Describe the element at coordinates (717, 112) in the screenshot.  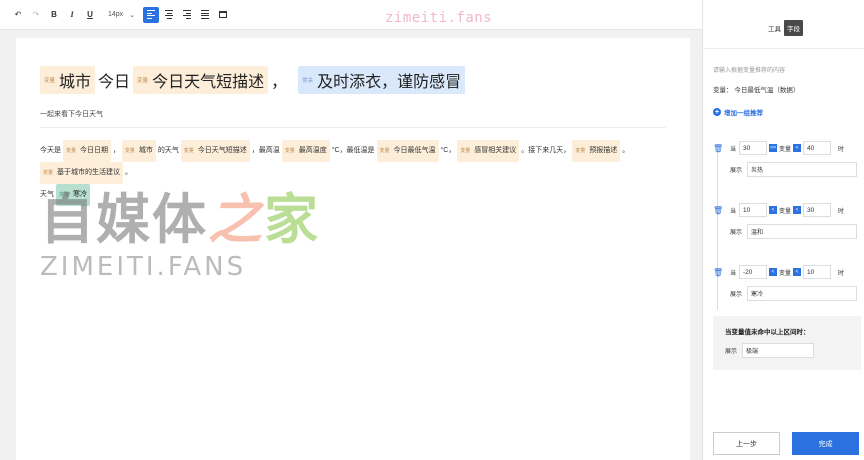
I see `plus-circle-icon: +` at that location.